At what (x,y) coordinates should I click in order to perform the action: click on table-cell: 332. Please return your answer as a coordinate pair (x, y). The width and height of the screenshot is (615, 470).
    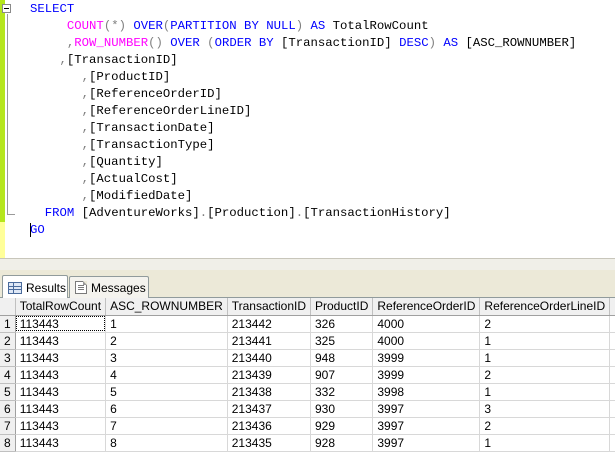
    Looking at the image, I should click on (342, 392).